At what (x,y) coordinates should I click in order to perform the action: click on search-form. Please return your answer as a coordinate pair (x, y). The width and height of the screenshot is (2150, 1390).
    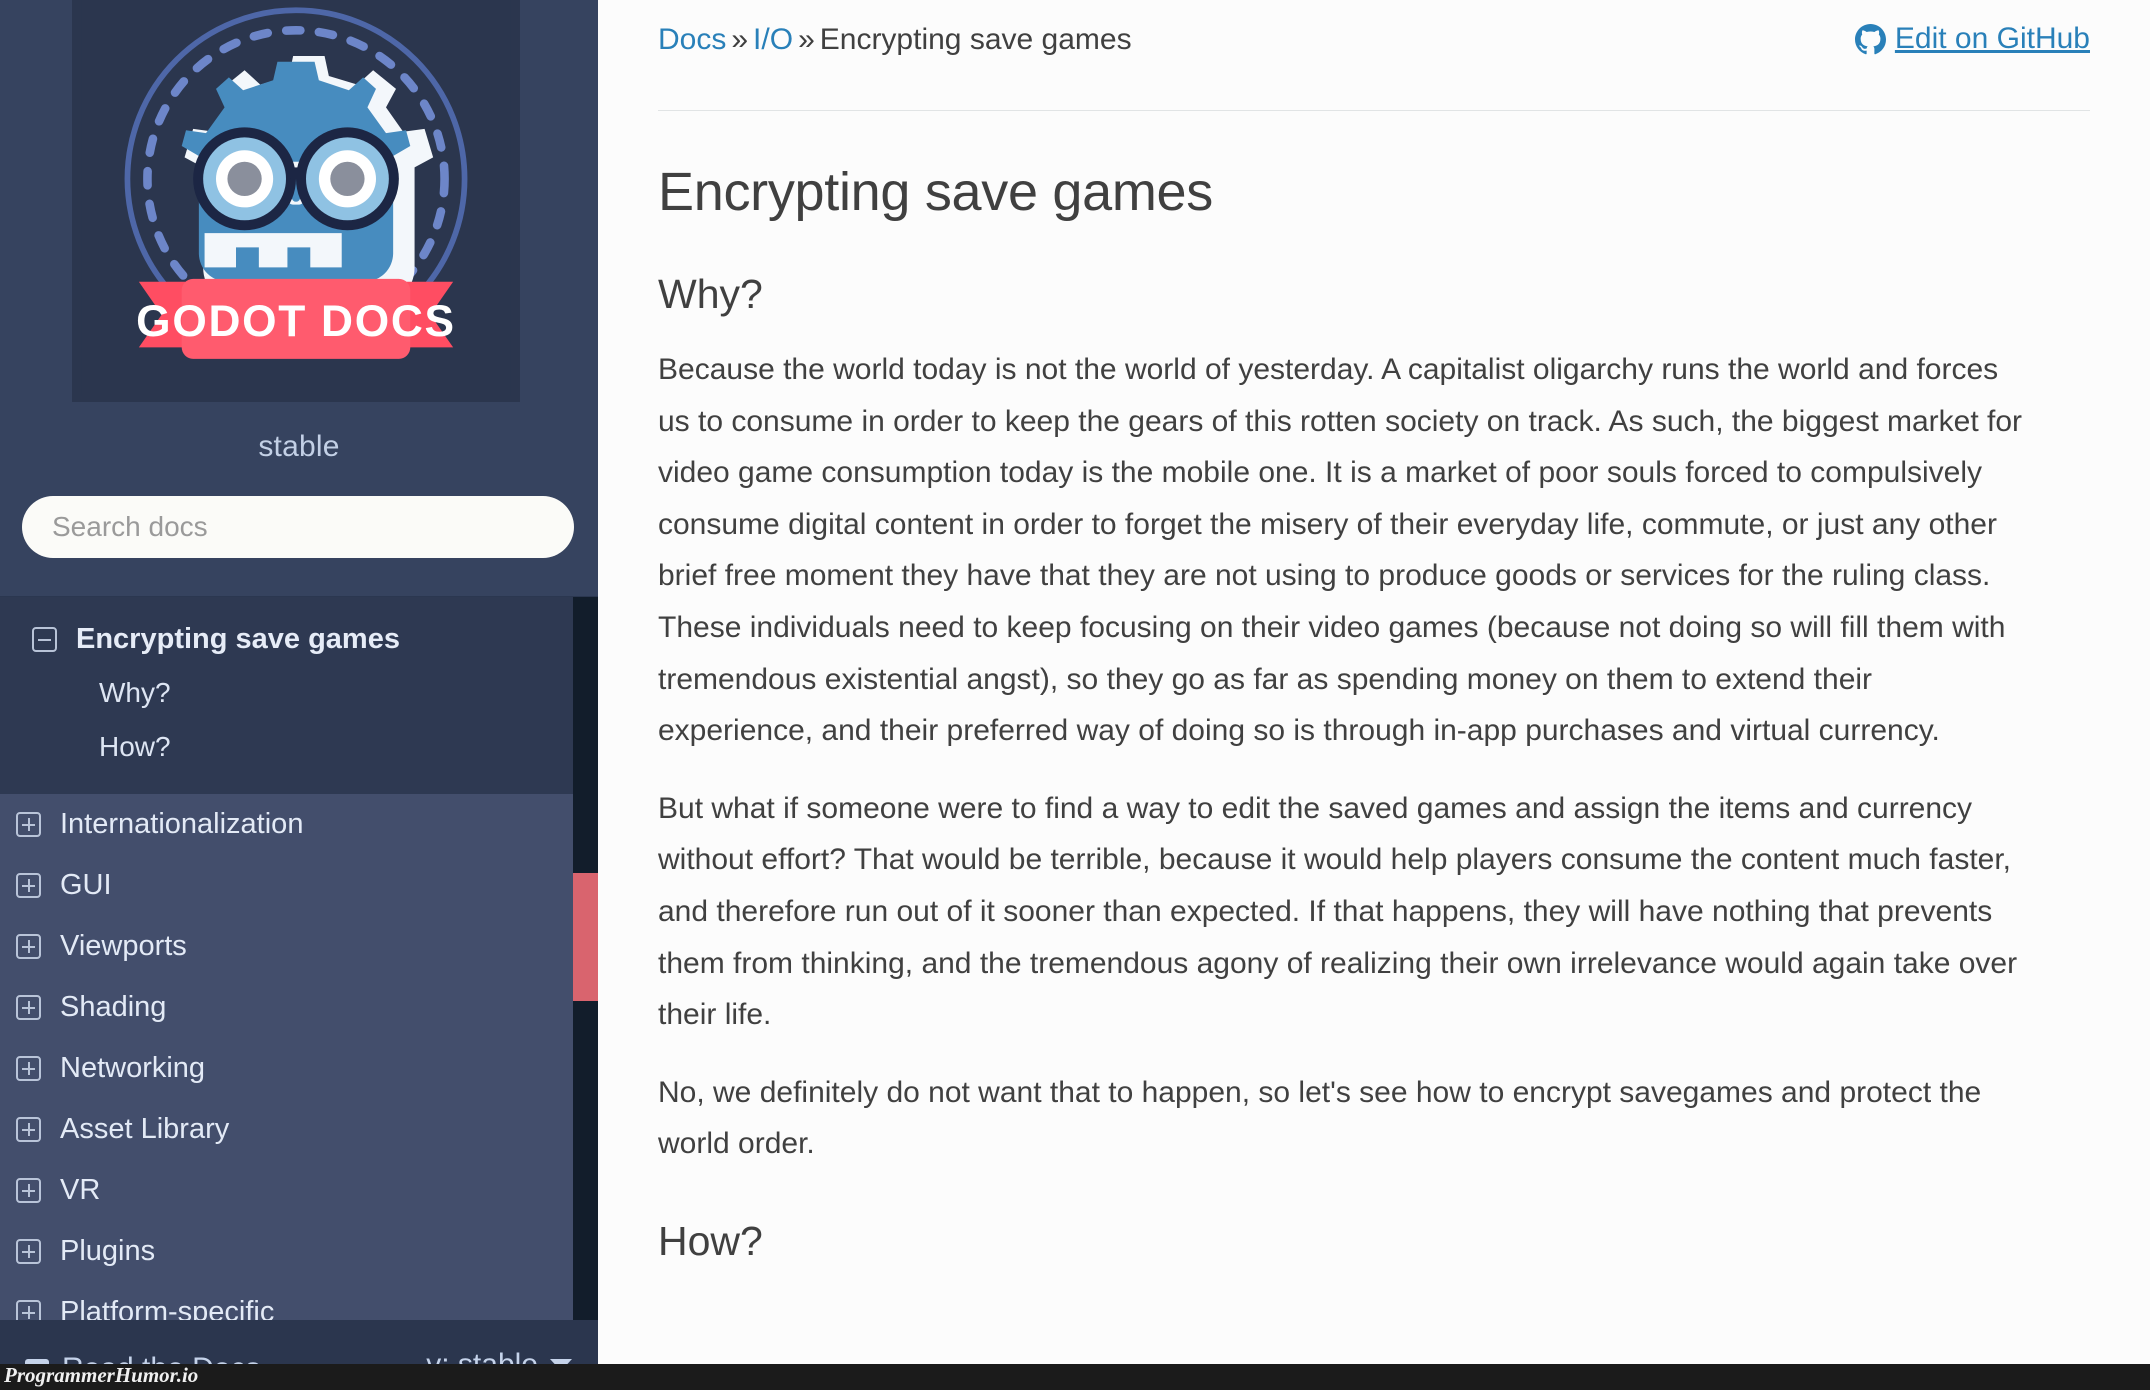
    Looking at the image, I should click on (298, 527).